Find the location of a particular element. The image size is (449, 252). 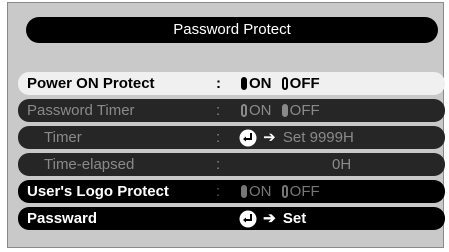

power-on-protect-options: ON OFF is located at coordinates (283, 84).